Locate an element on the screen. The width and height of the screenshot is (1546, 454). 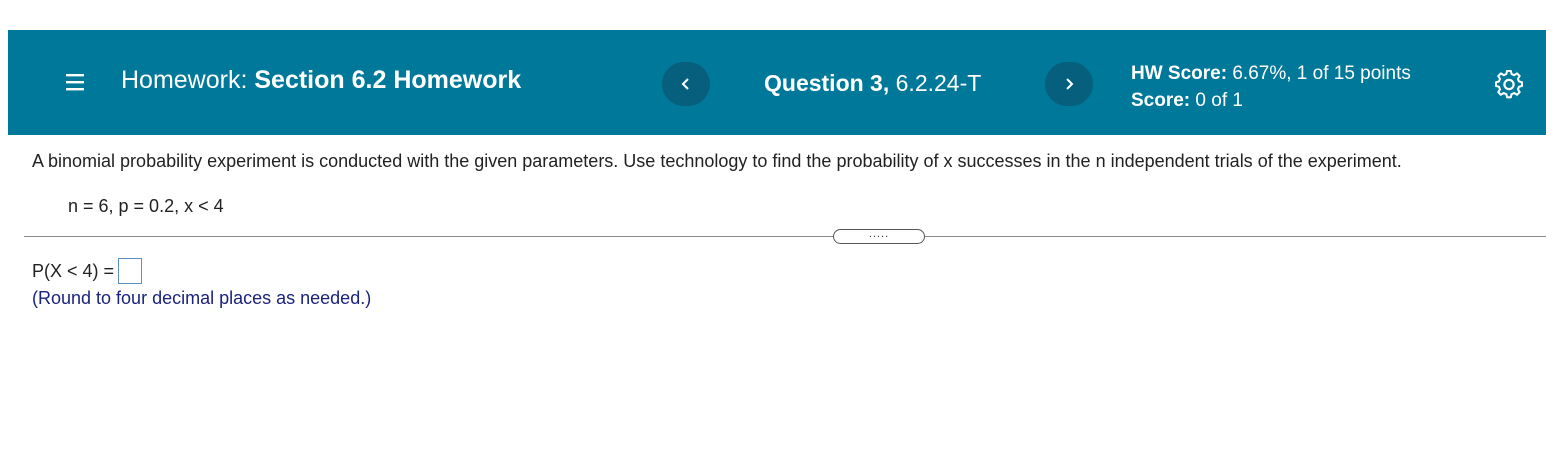
homework-title: Homework: Section 6.2 Homework is located at coordinates (321, 80).